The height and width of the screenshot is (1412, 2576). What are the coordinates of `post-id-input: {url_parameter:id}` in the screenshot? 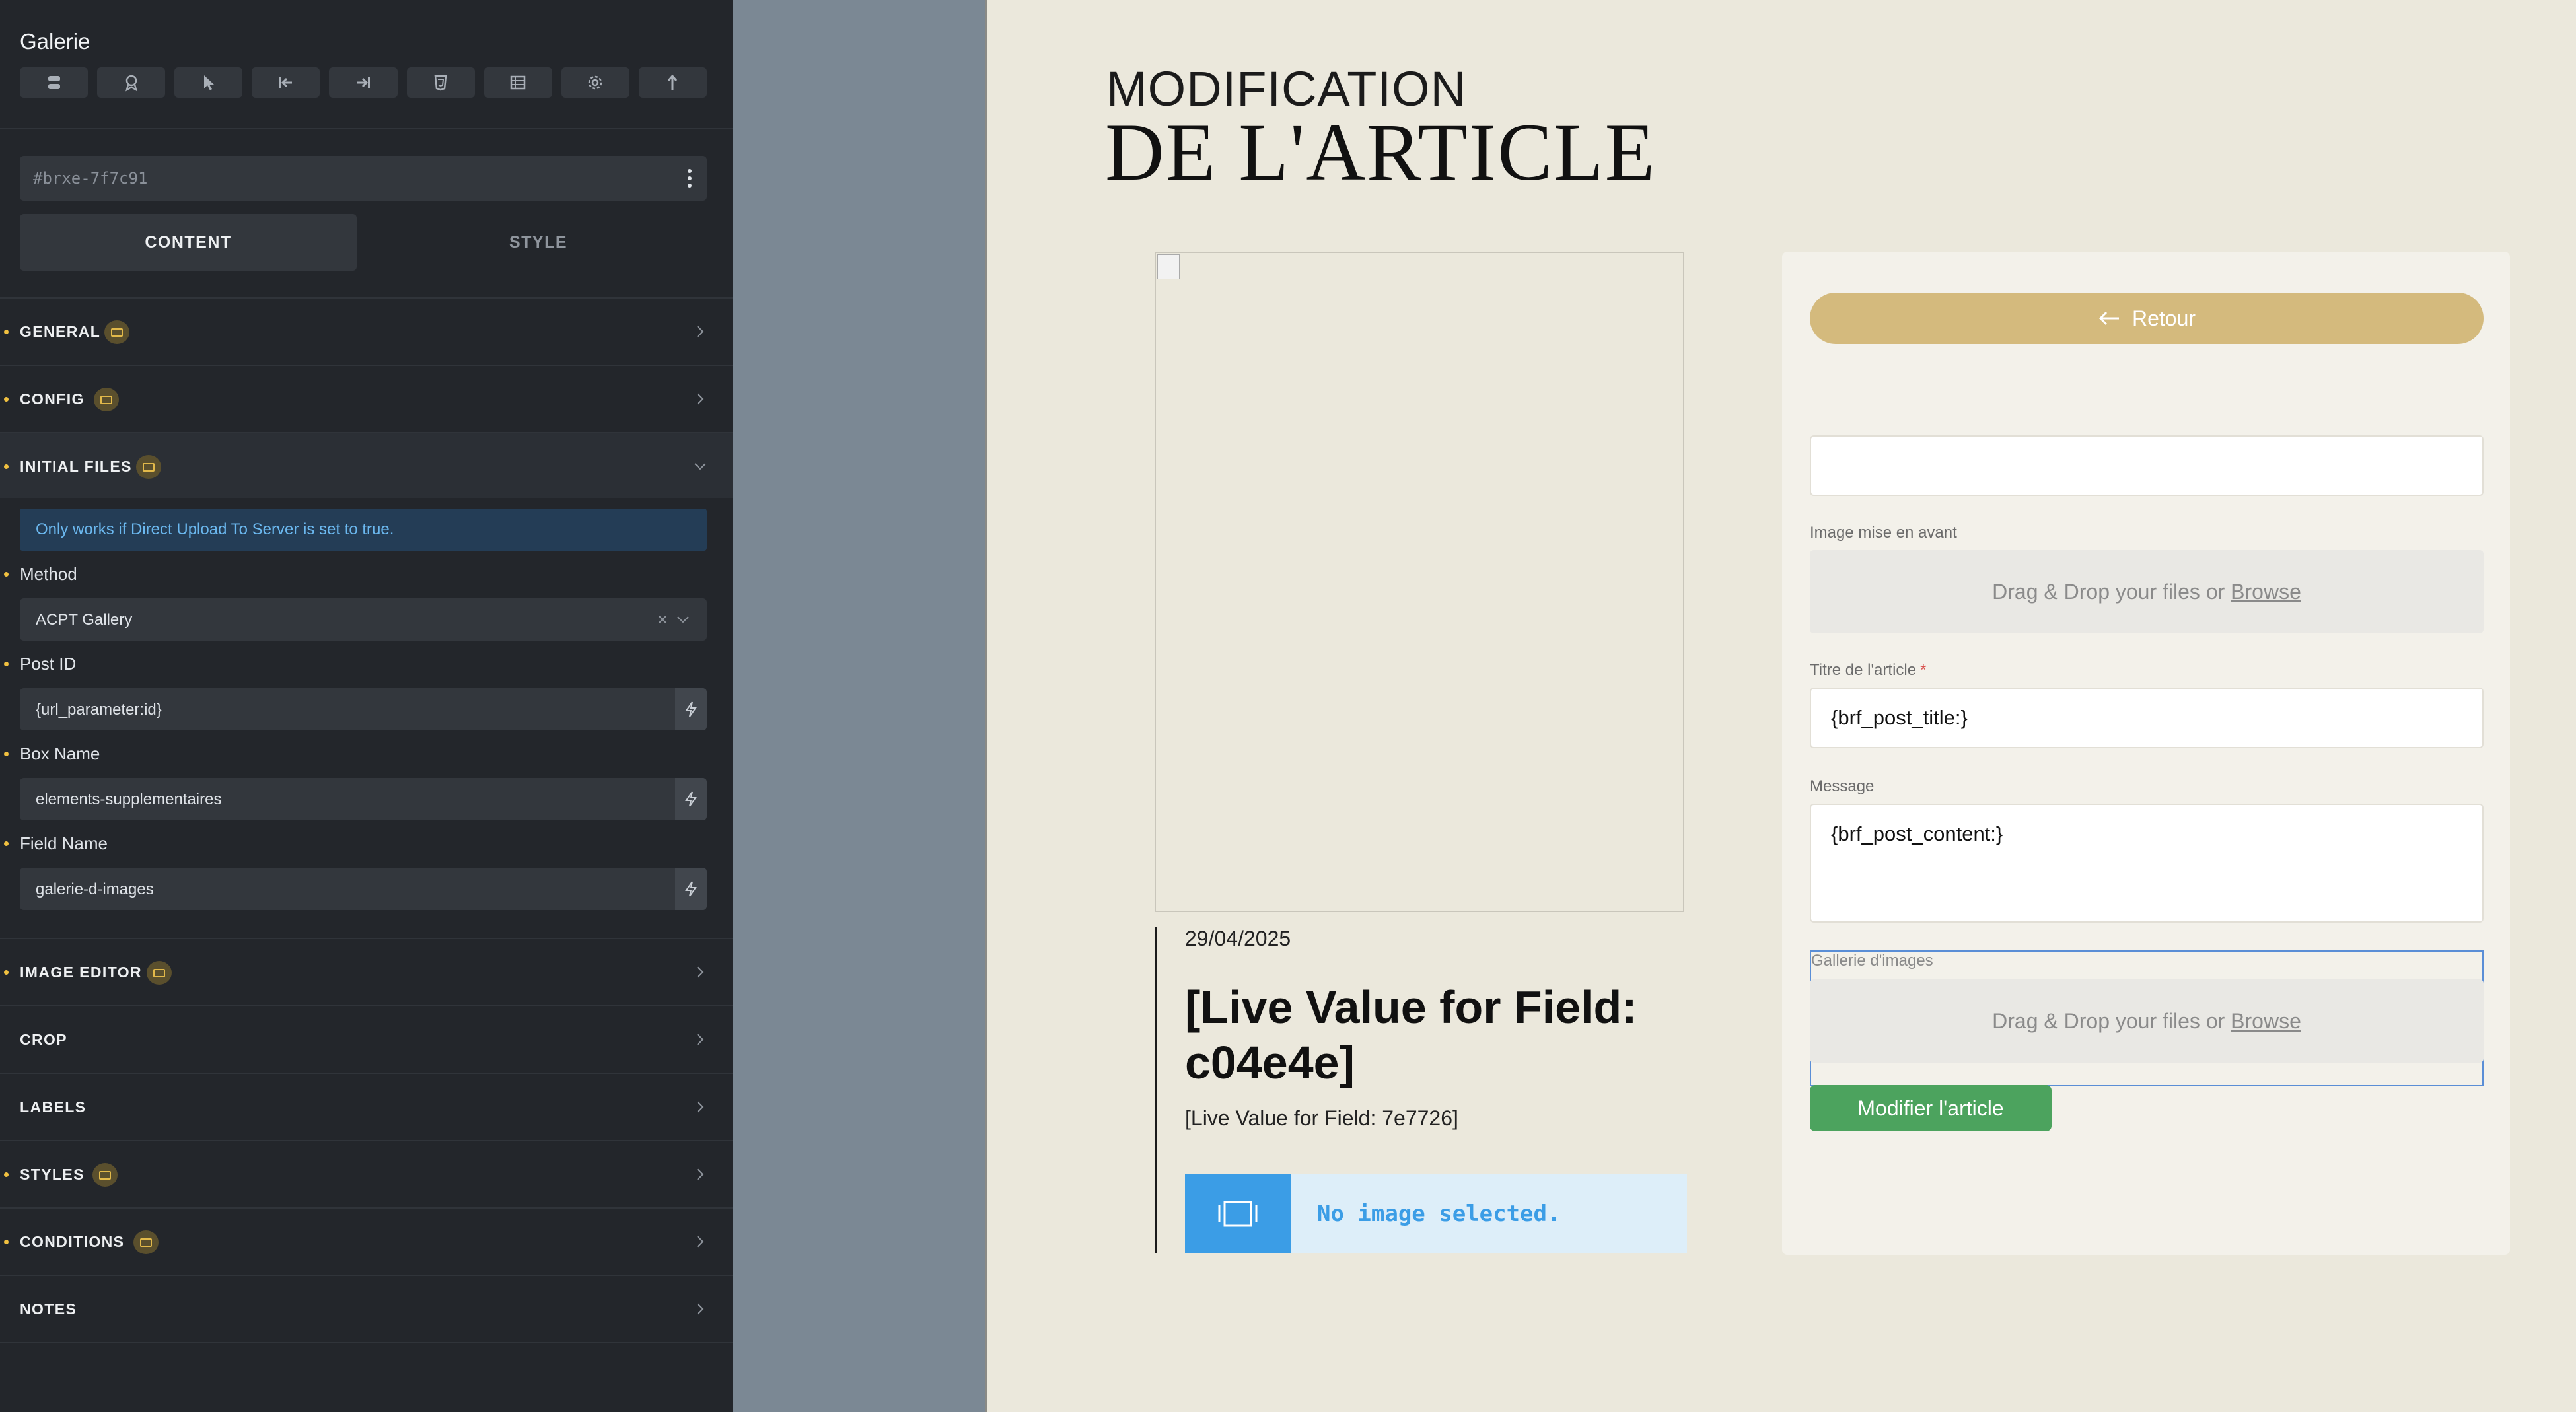 It's located at (364, 709).